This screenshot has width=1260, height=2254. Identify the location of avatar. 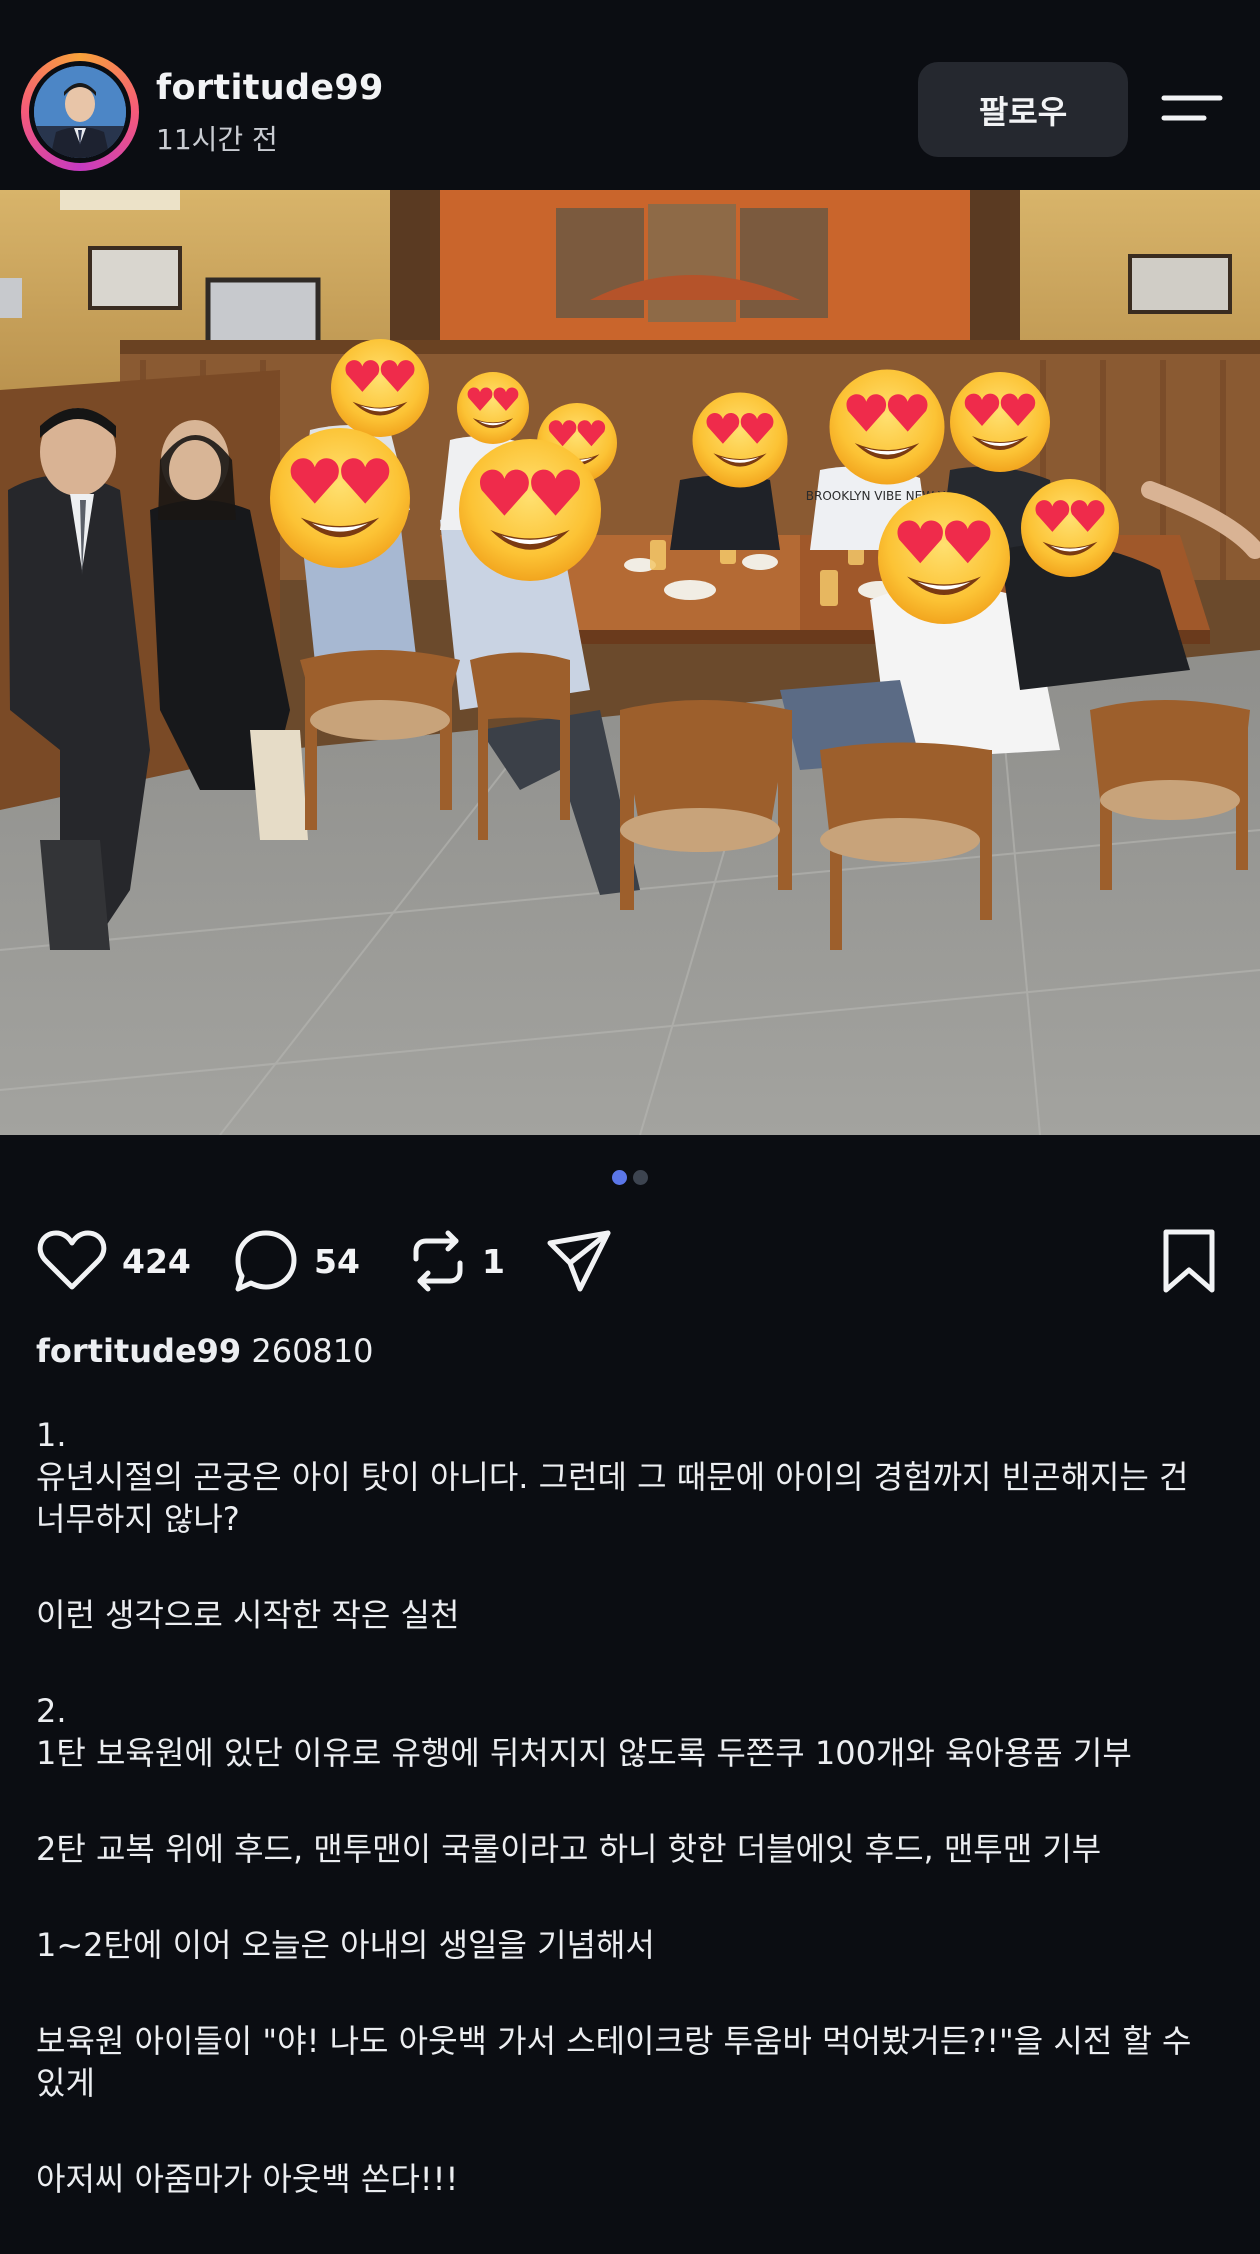
(80, 112).